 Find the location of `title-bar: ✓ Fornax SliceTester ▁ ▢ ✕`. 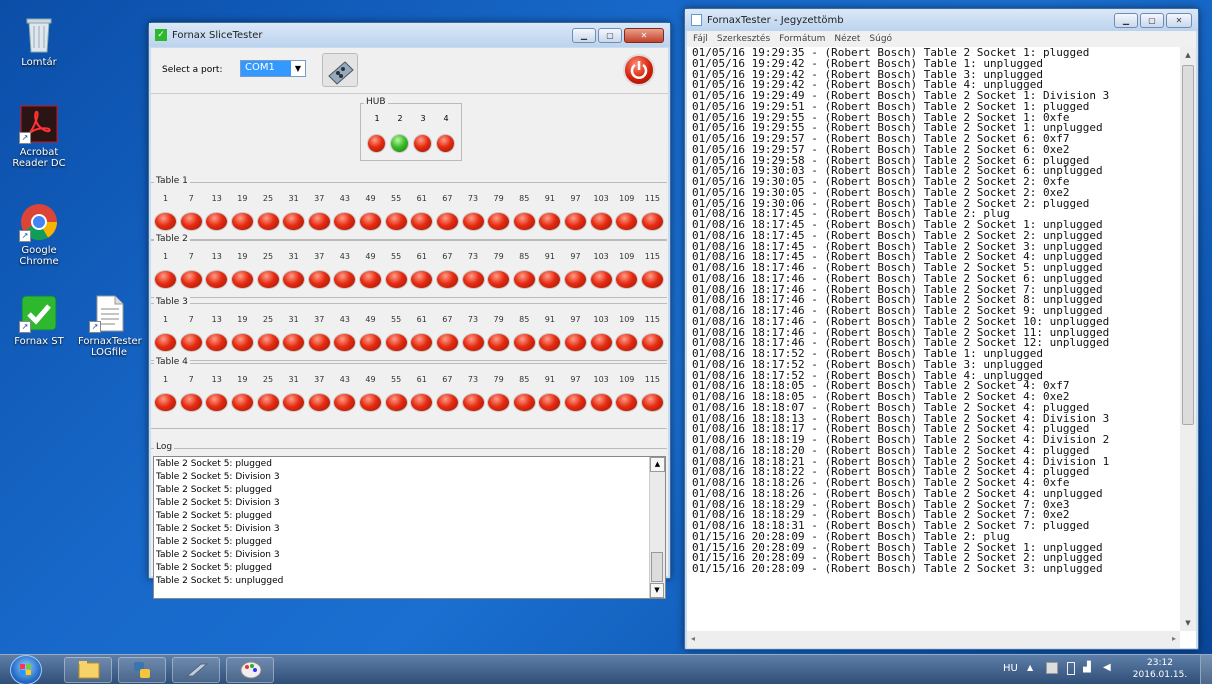

title-bar: ✓ Fornax SliceTester ▁ ▢ ✕ is located at coordinates (409, 35).